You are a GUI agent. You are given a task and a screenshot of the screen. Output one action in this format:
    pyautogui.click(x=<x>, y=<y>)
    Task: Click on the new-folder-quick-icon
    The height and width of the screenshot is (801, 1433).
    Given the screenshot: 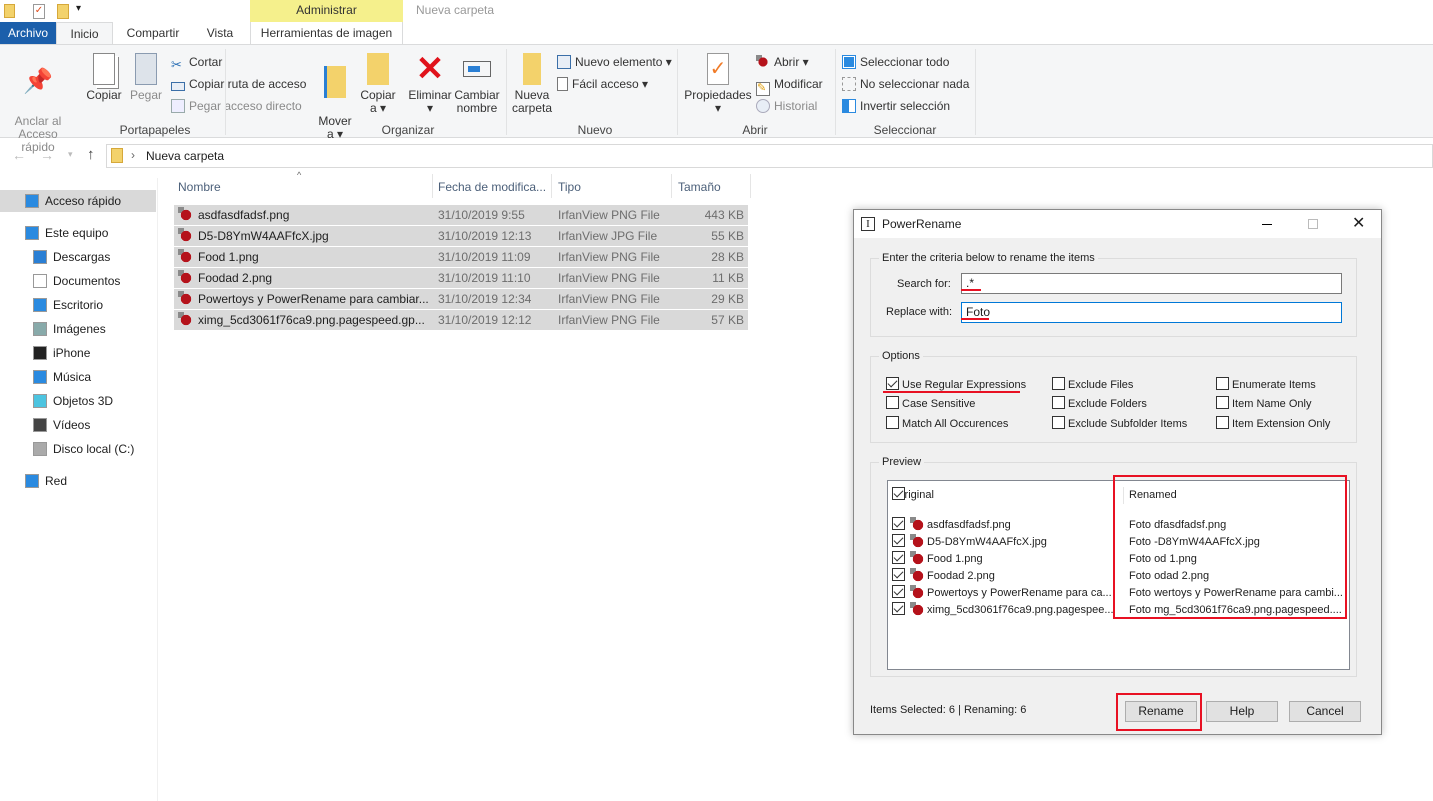 What is the action you would take?
    pyautogui.click(x=63, y=11)
    